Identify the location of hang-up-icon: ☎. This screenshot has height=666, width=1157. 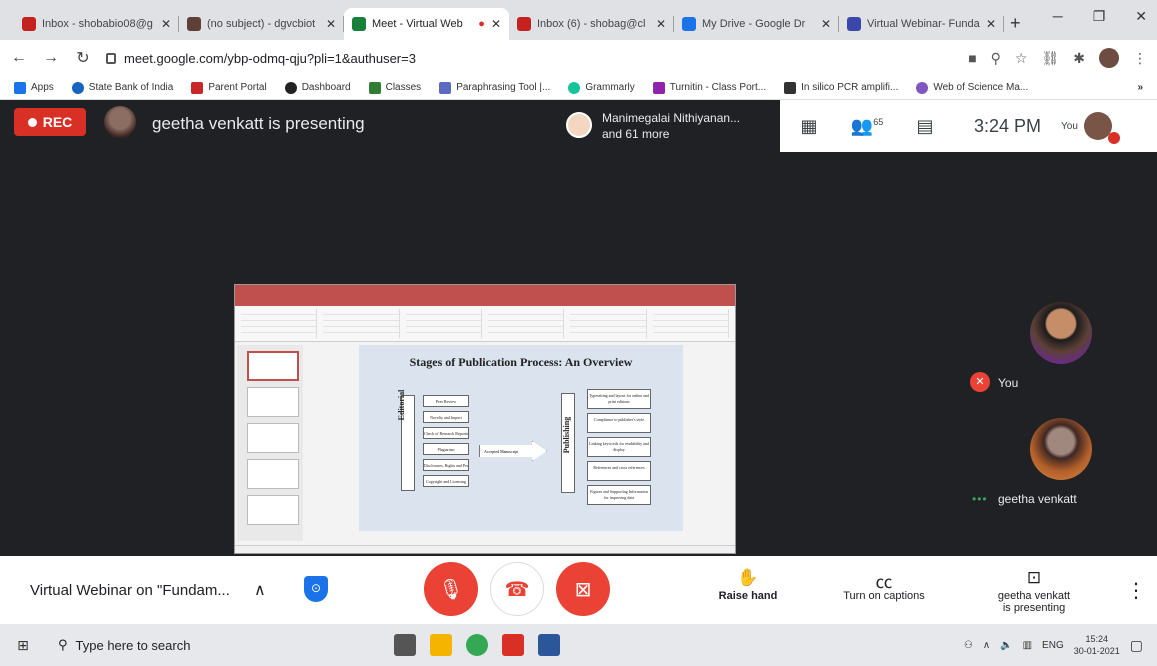
(517, 589).